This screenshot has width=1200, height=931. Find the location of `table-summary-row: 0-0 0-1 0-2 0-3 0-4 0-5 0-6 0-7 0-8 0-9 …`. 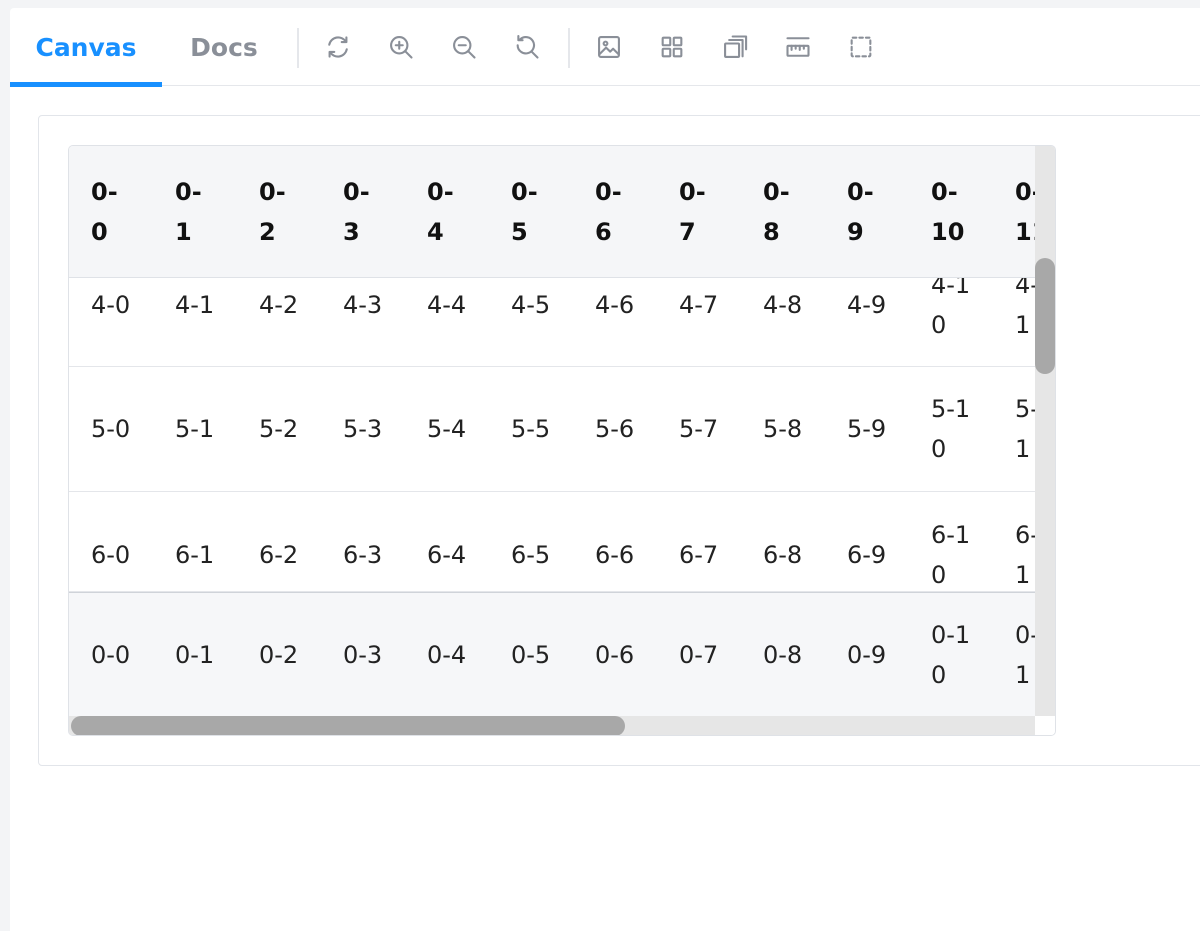

table-summary-row: 0-0 0-1 0-2 0-3 0-4 0-5 0-6 0-7 0-8 0-9 … is located at coordinates (552, 654).